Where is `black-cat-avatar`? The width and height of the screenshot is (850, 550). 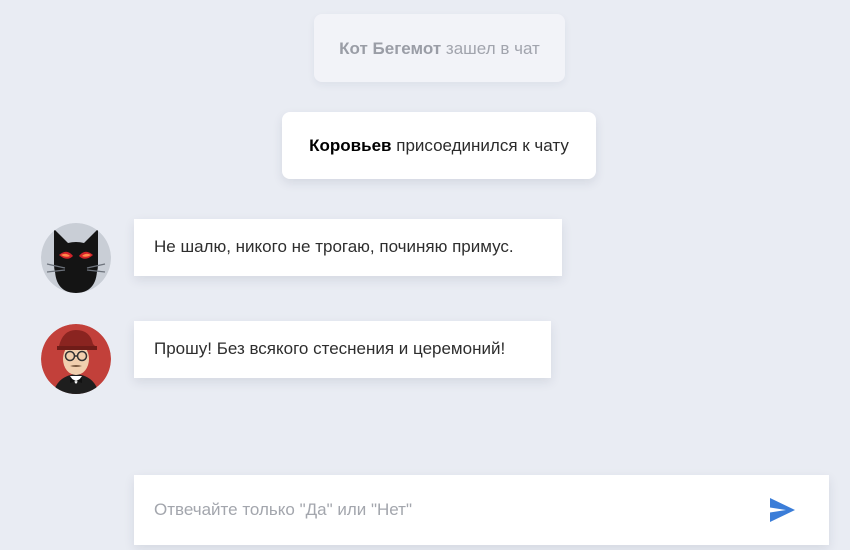 black-cat-avatar is located at coordinates (76, 258).